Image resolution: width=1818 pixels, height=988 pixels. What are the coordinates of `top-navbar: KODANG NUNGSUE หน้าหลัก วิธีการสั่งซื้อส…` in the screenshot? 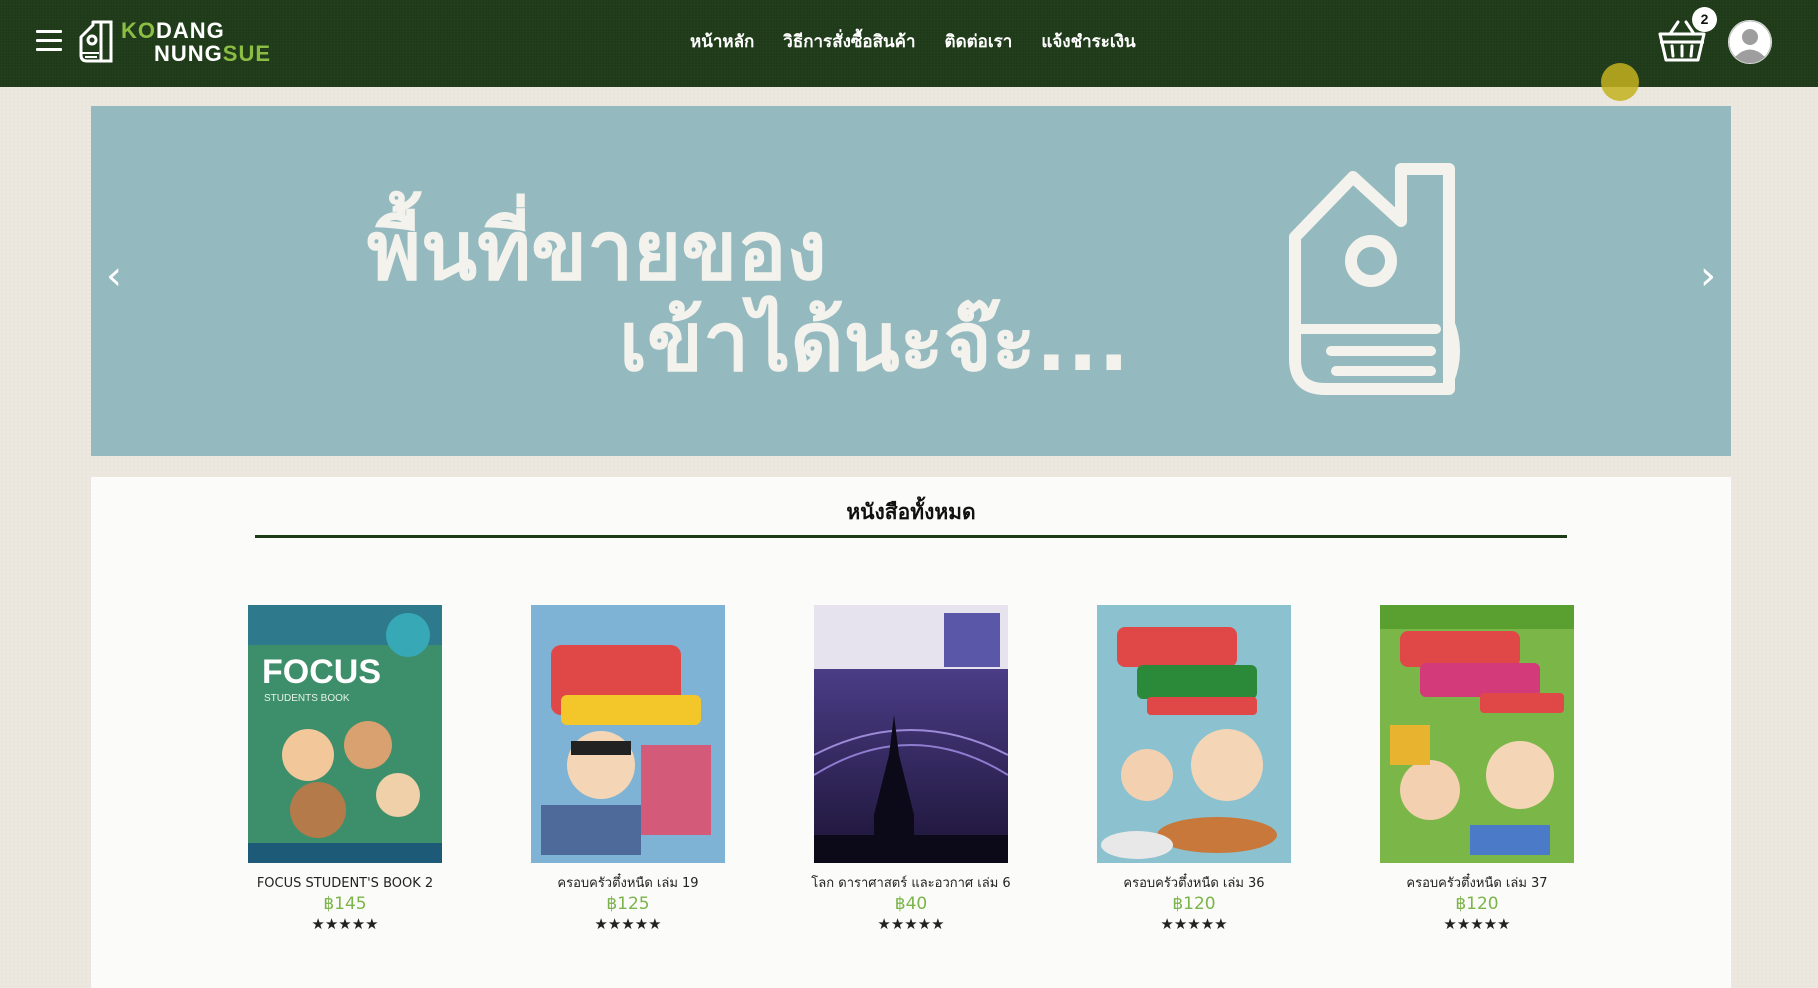 It's located at (909, 43).